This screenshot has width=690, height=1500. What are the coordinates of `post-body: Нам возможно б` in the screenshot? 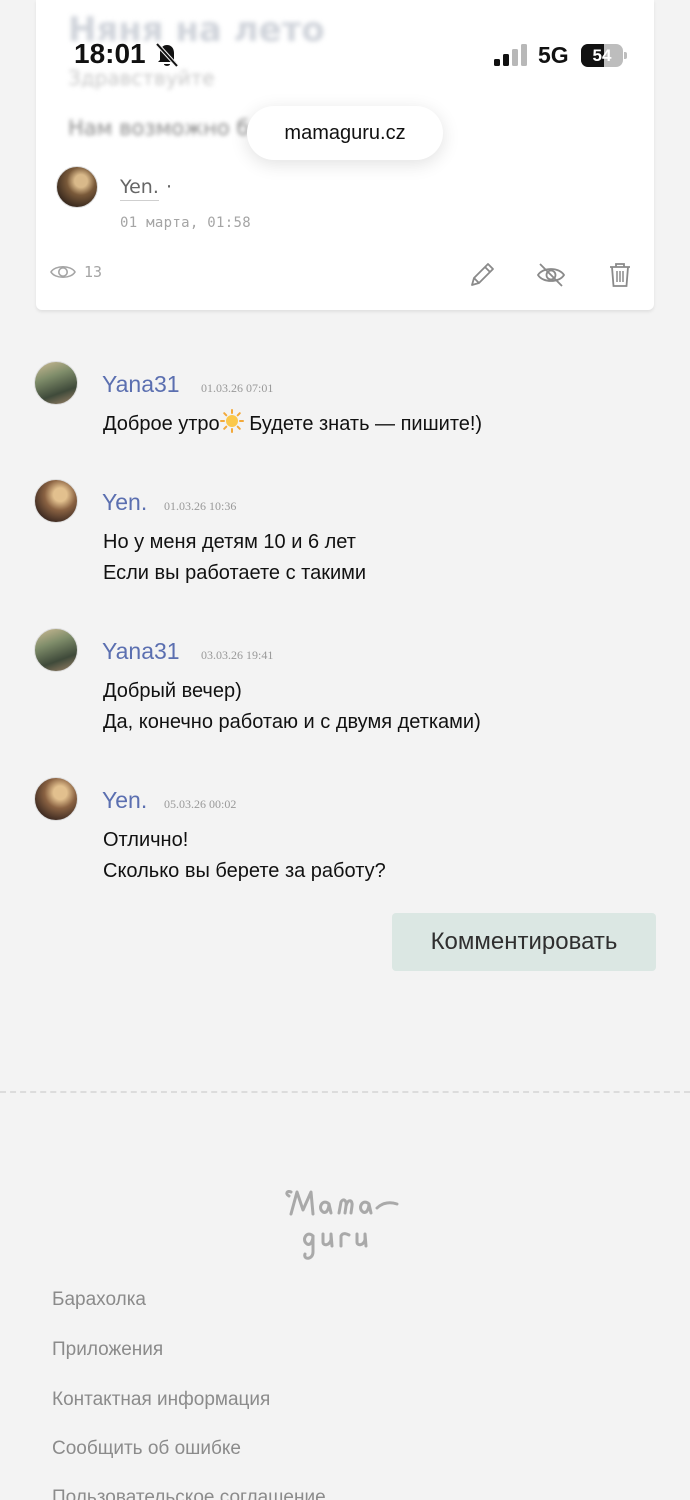 It's located at (159, 128).